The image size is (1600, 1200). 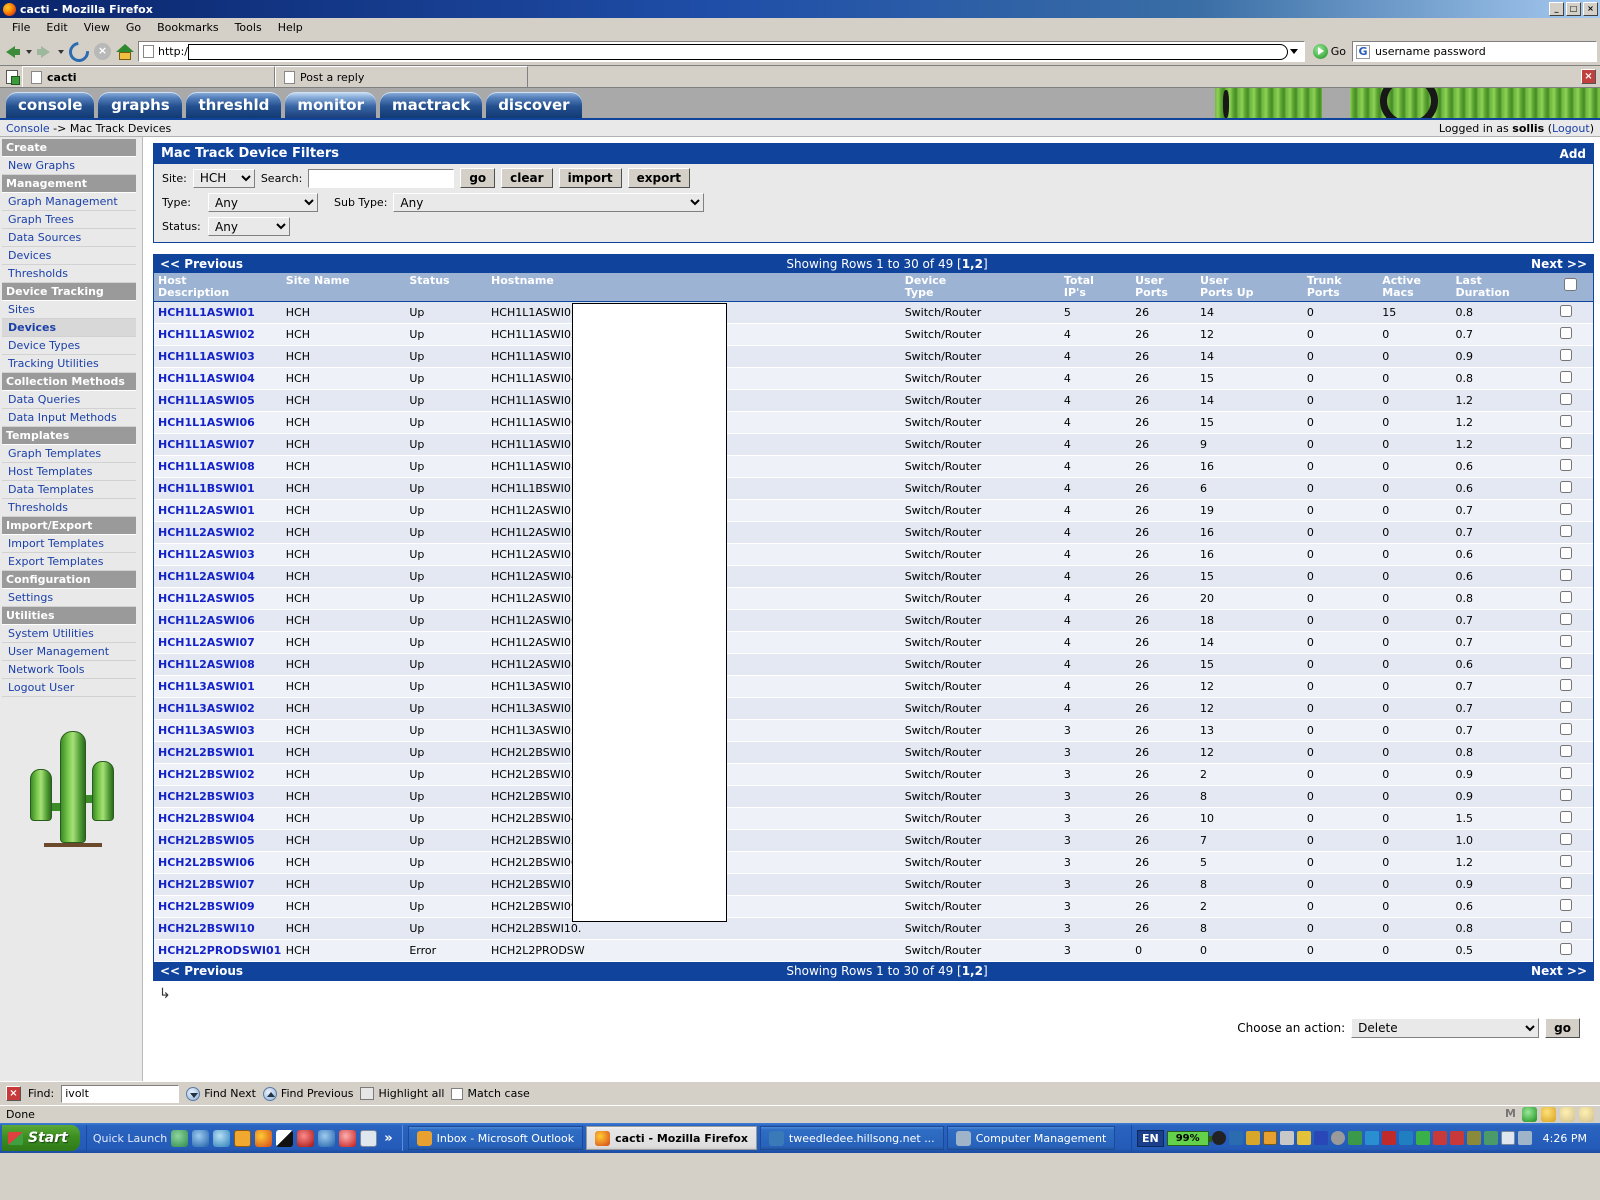 I want to click on cell-host-description: HCH1L1ASWI07, so click(x=218, y=445).